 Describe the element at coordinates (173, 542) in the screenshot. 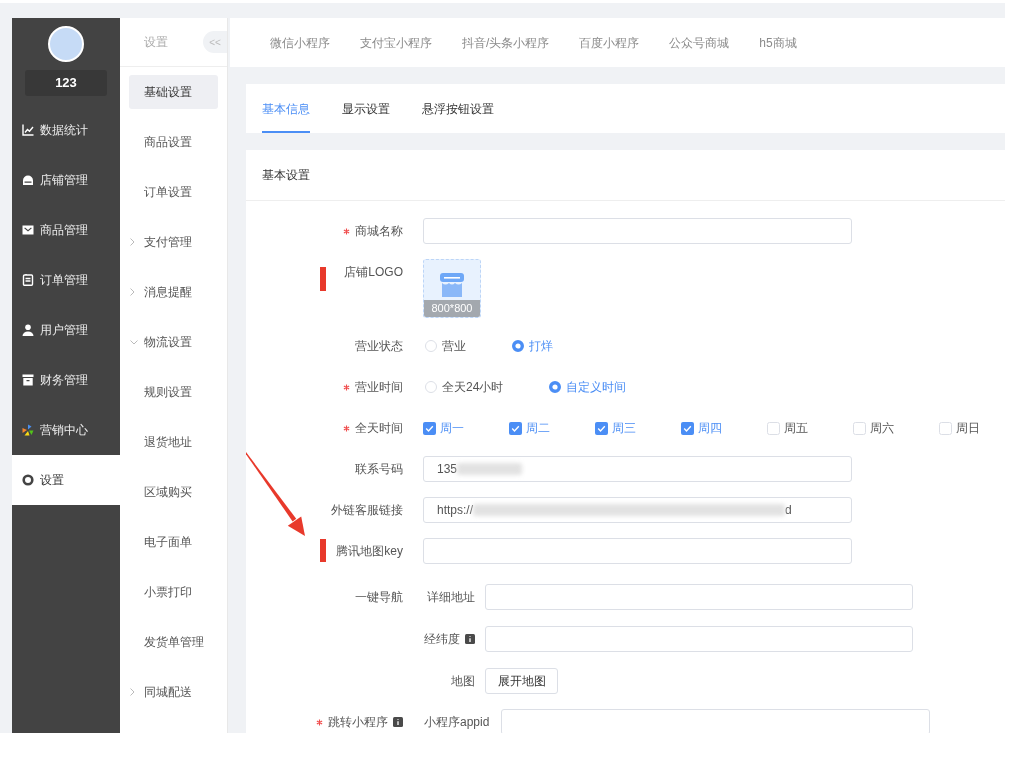

I see `subnav-item: 电子面单` at that location.